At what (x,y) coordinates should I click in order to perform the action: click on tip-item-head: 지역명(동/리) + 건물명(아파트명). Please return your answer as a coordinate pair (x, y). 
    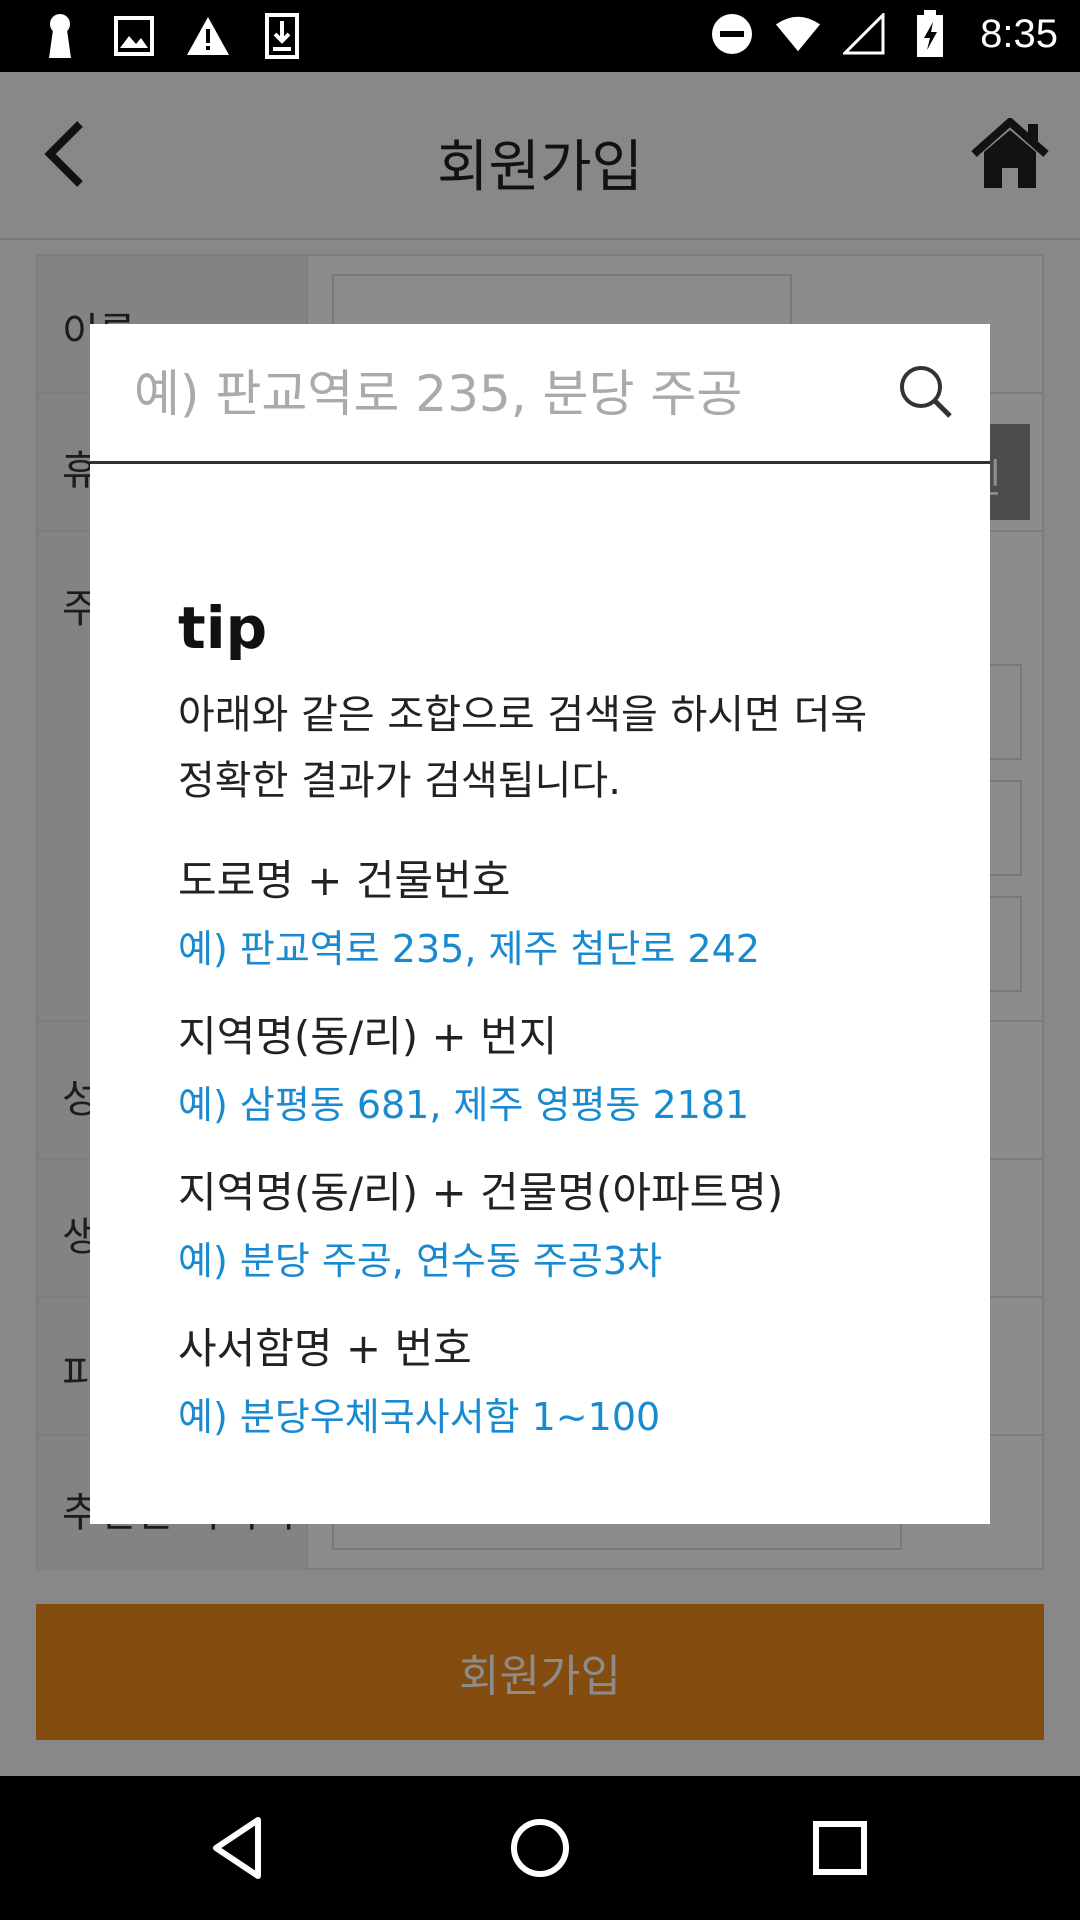
    Looking at the image, I should click on (481, 1192).